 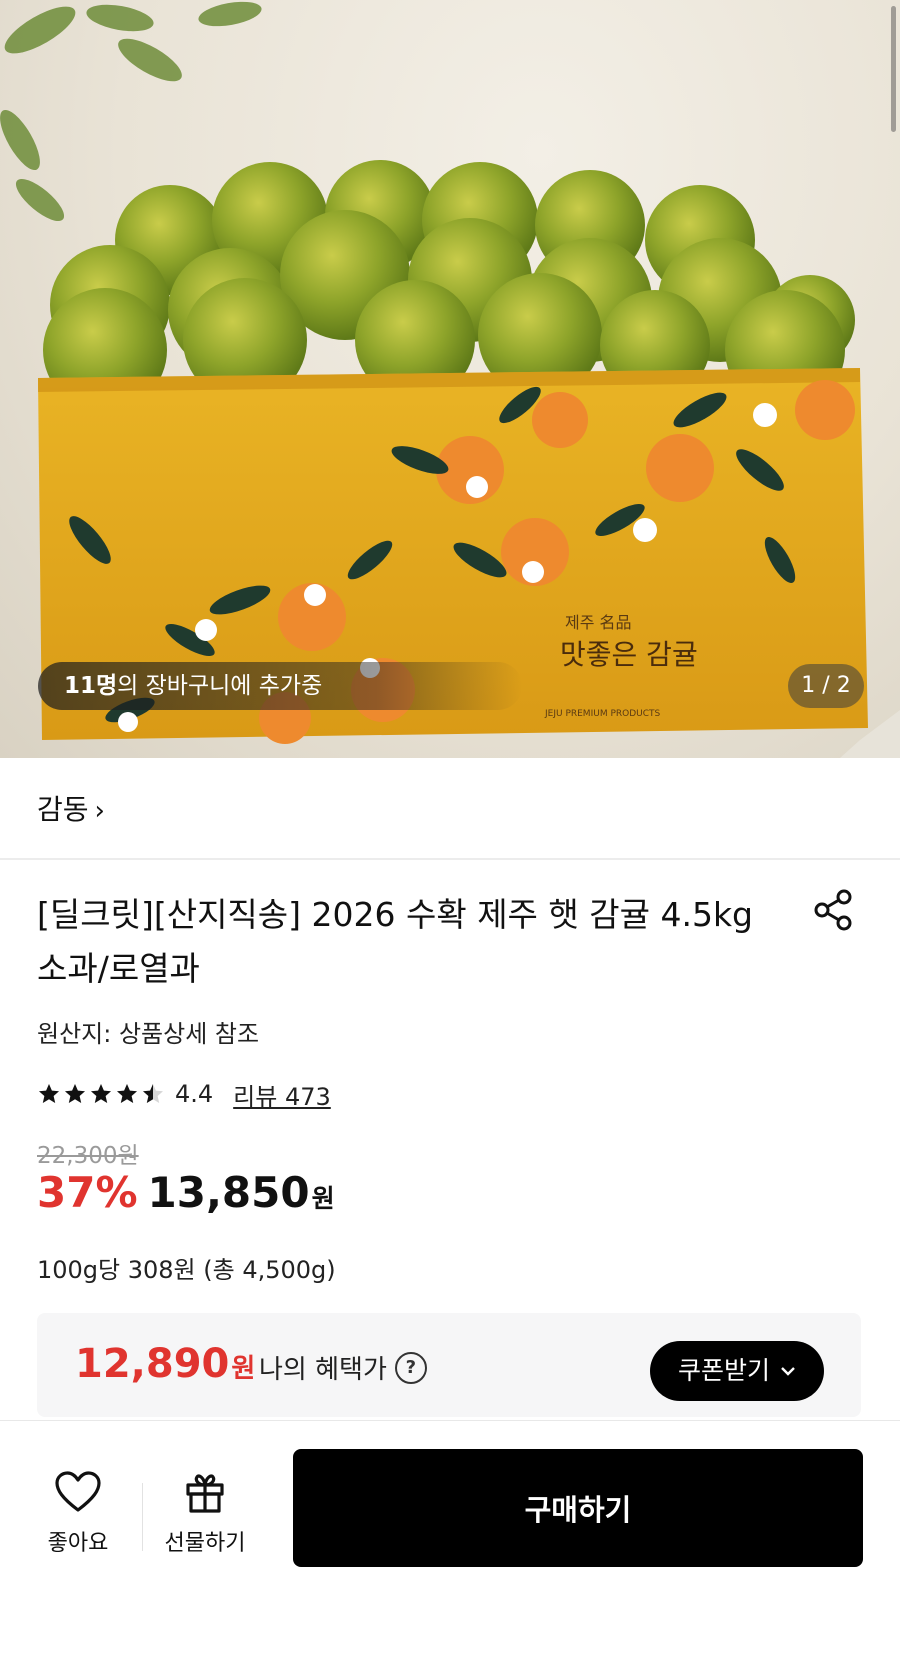 I want to click on origin-text: 원산지: 상품상세 참조, so click(x=148, y=1034).